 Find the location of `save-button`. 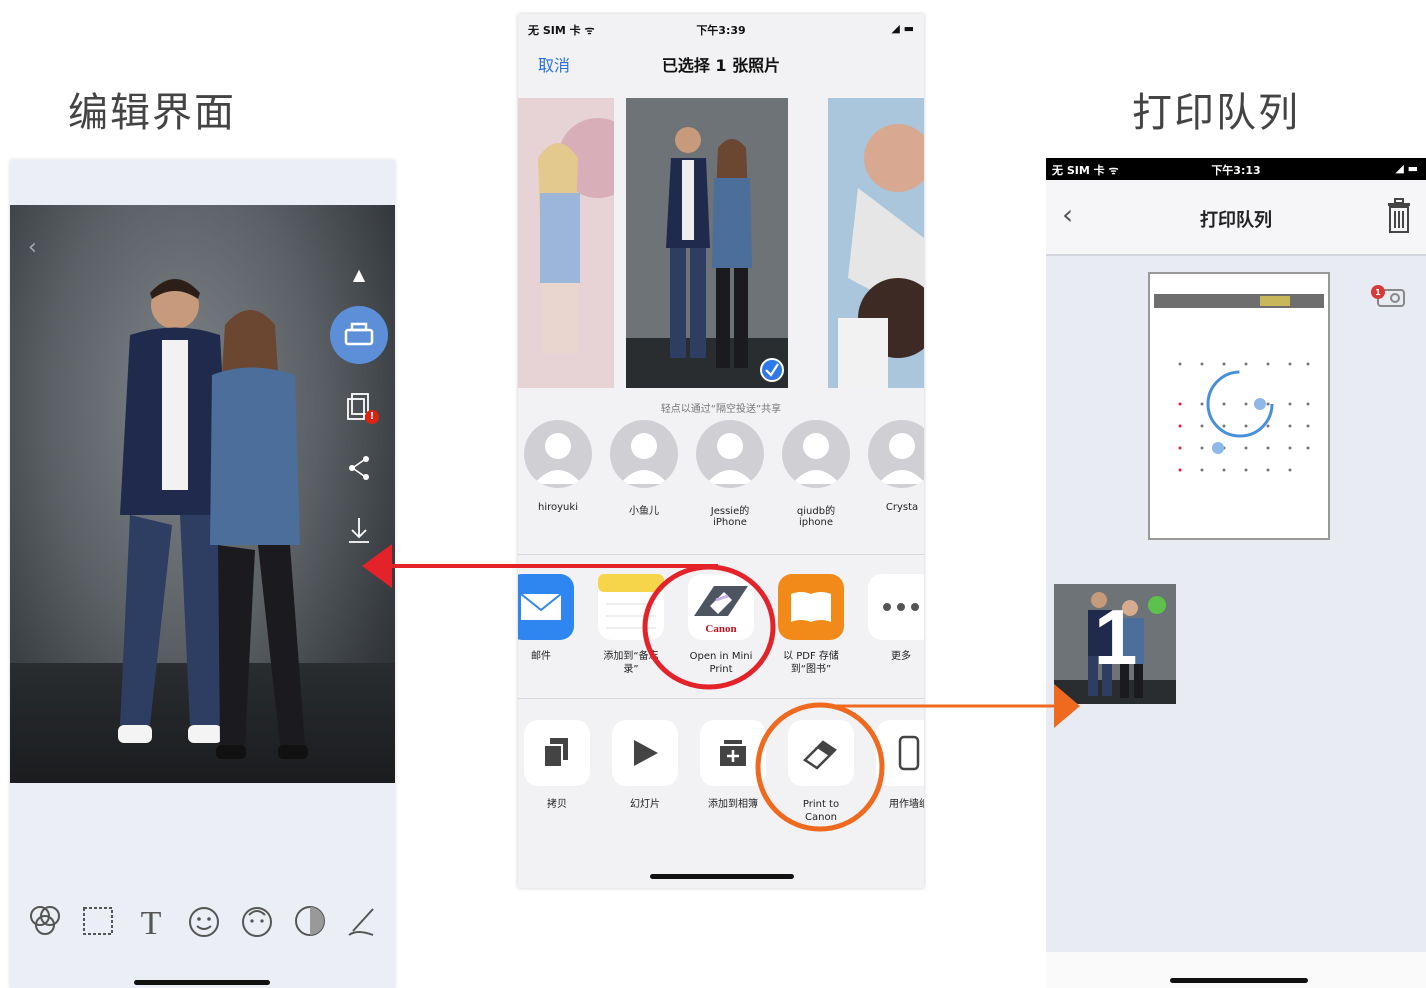

save-button is located at coordinates (359, 530).